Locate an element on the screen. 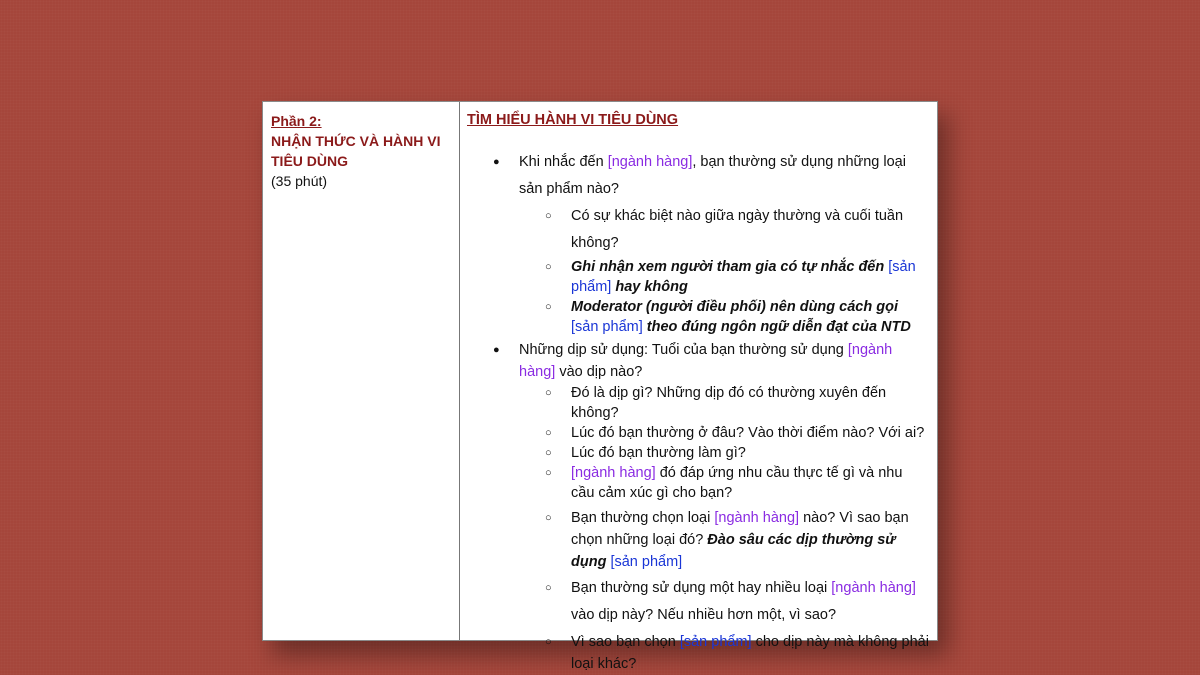 This screenshot has height=675, width=1200. section-number: Phần 2: is located at coordinates (296, 121).